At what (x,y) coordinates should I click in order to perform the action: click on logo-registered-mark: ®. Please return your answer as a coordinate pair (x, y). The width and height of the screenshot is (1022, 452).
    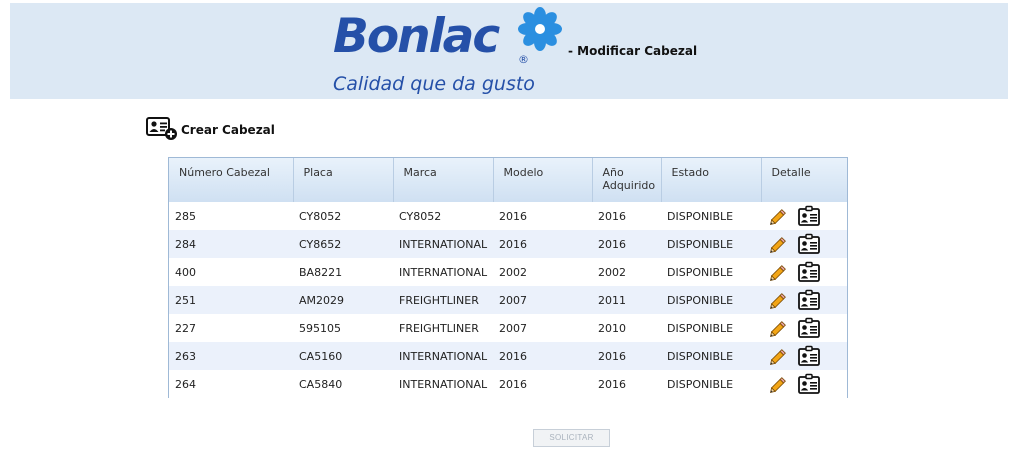
    Looking at the image, I should click on (523, 59).